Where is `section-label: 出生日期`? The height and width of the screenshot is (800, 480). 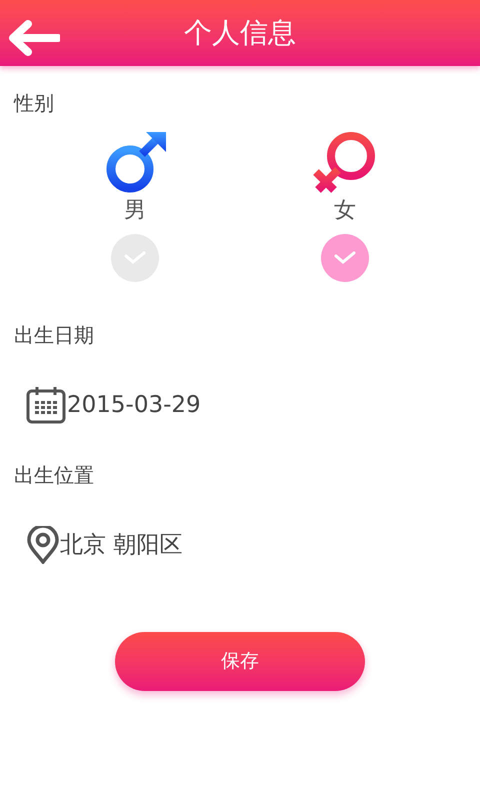 section-label: 出生日期 is located at coordinates (54, 335).